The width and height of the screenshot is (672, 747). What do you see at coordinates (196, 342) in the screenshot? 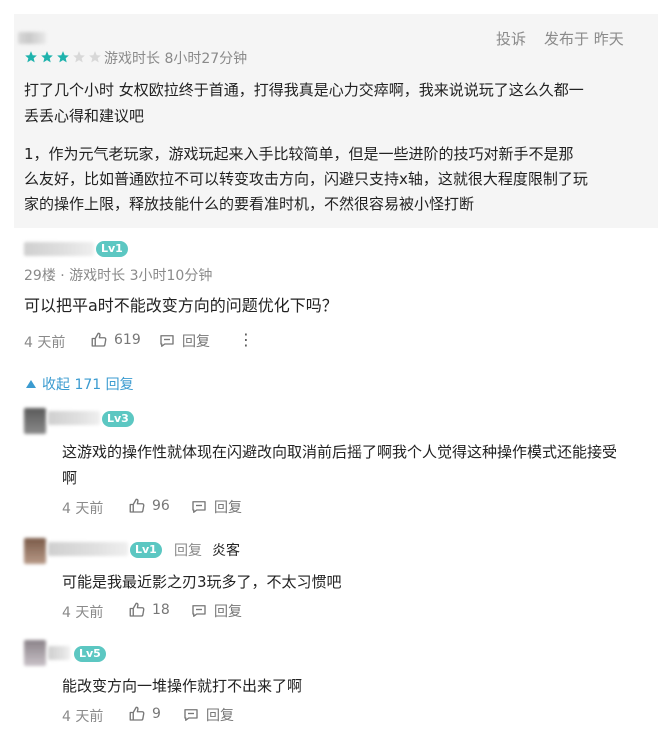
I see `floor-reply-label: 回复` at bounding box center [196, 342].